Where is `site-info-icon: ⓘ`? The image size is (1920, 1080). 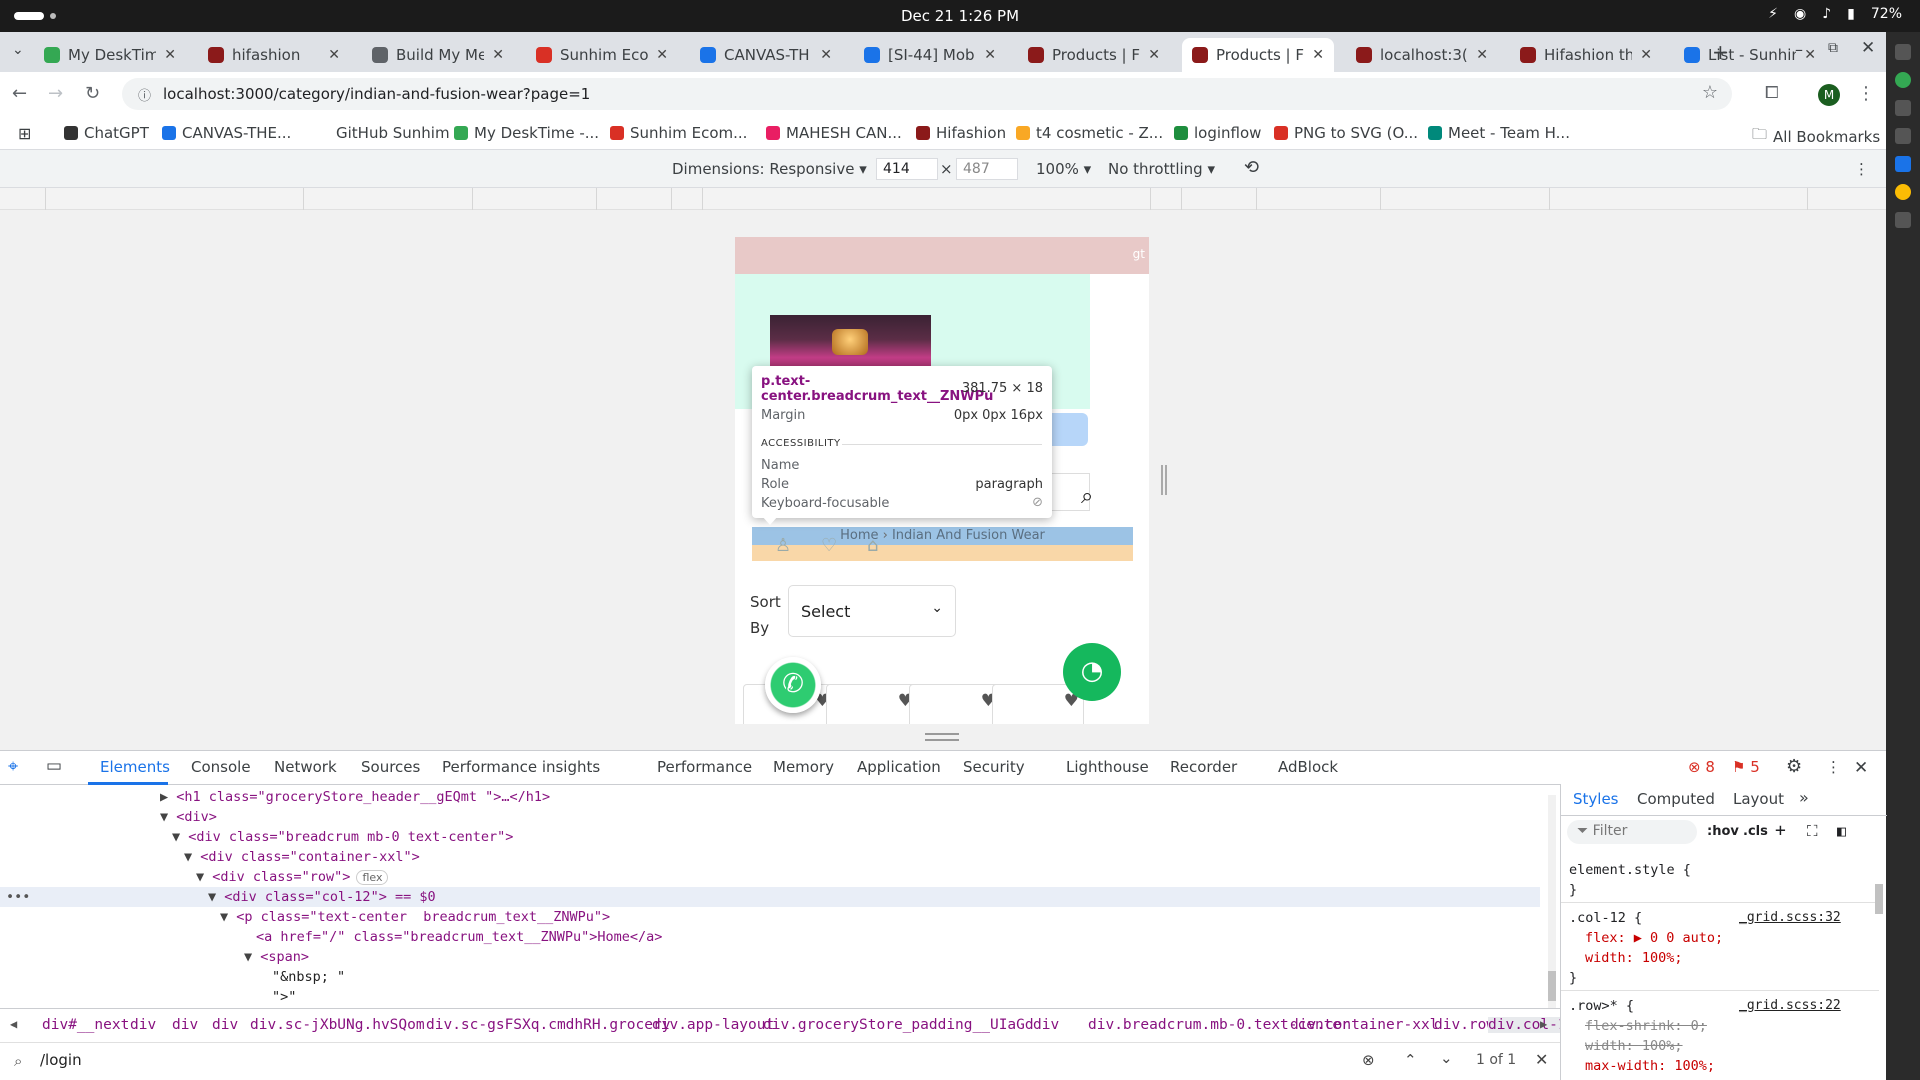
site-info-icon: ⓘ is located at coordinates (144, 94).